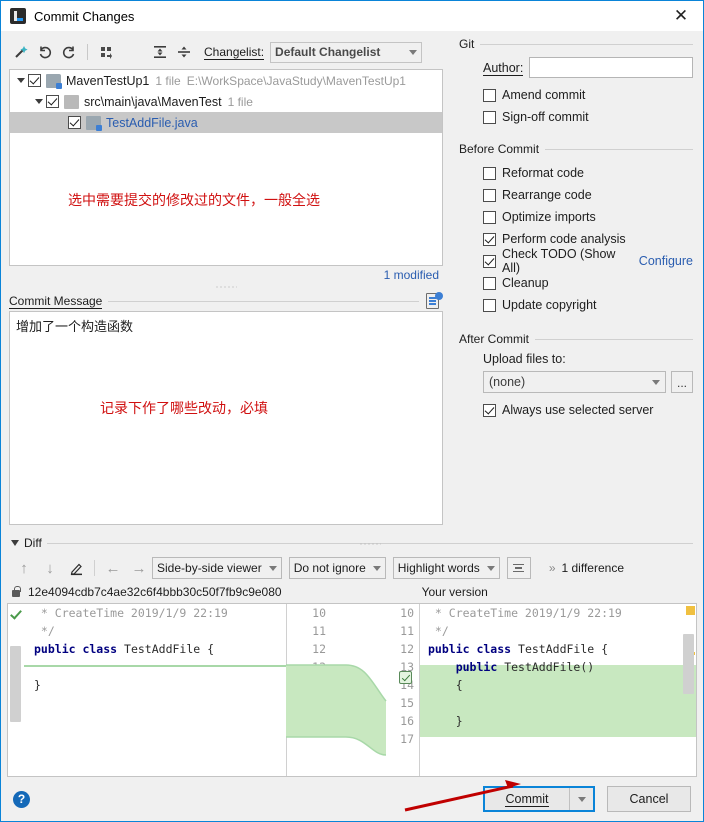 This screenshot has width=704, height=822. I want to click on signoff-commit-row: Sign-off commit, so click(588, 117).